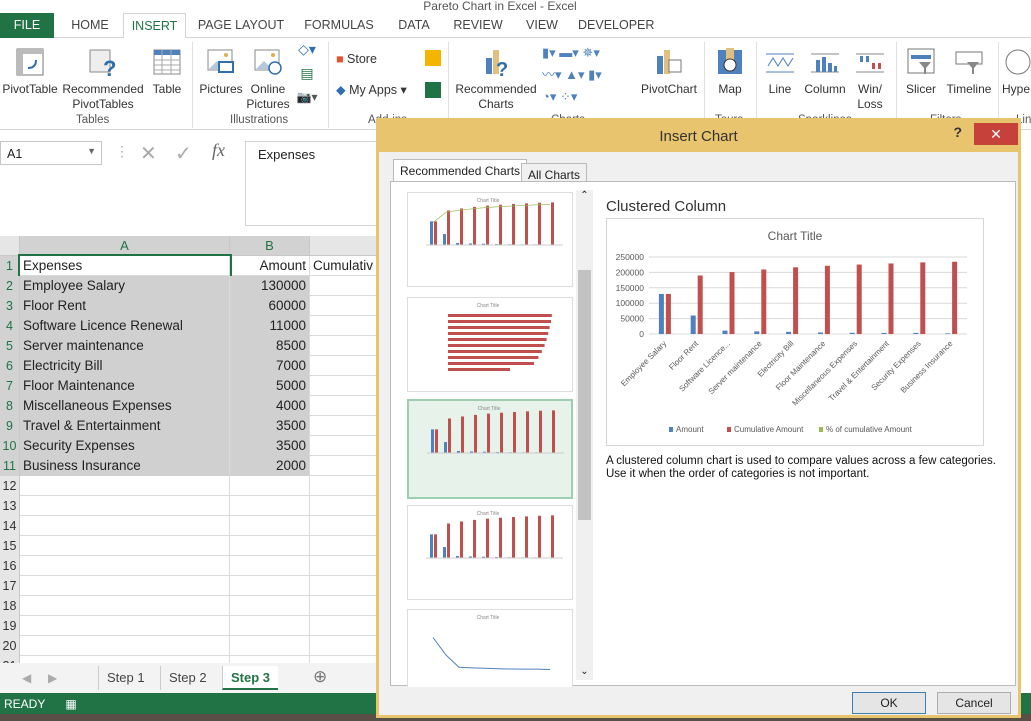 The height and width of the screenshot is (721, 1031). I want to click on scroll-down-icon: ⌄, so click(584, 673).